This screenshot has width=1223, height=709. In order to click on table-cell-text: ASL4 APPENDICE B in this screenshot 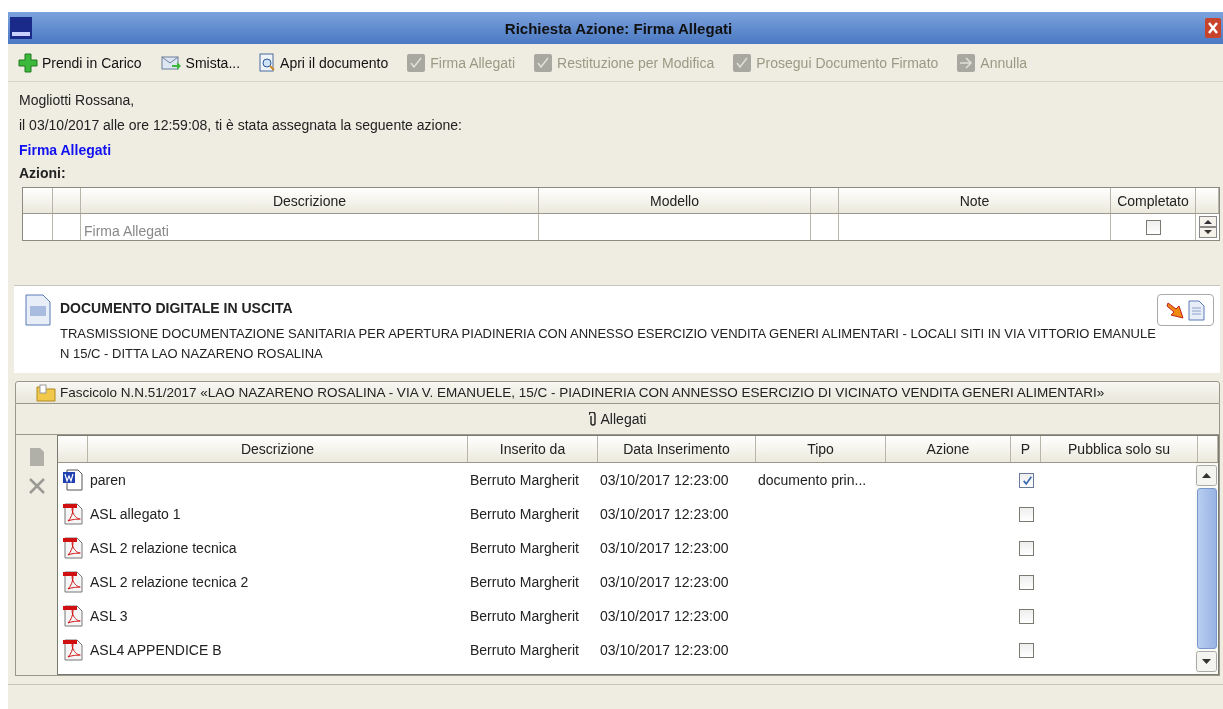, I will do `click(155, 650)`.